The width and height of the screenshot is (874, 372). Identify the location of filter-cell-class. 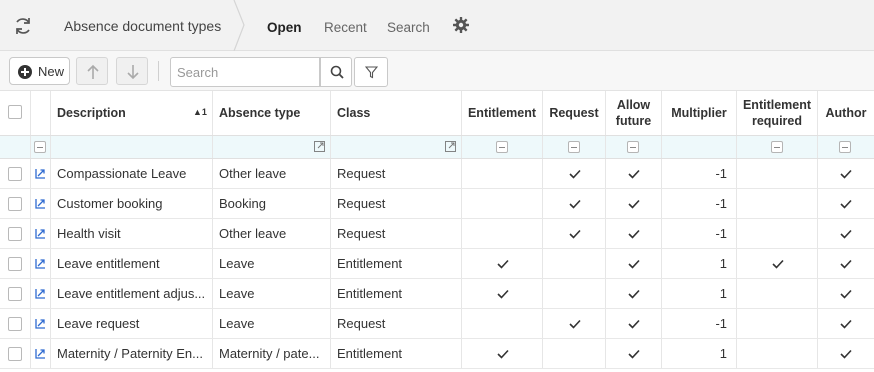
(396, 147).